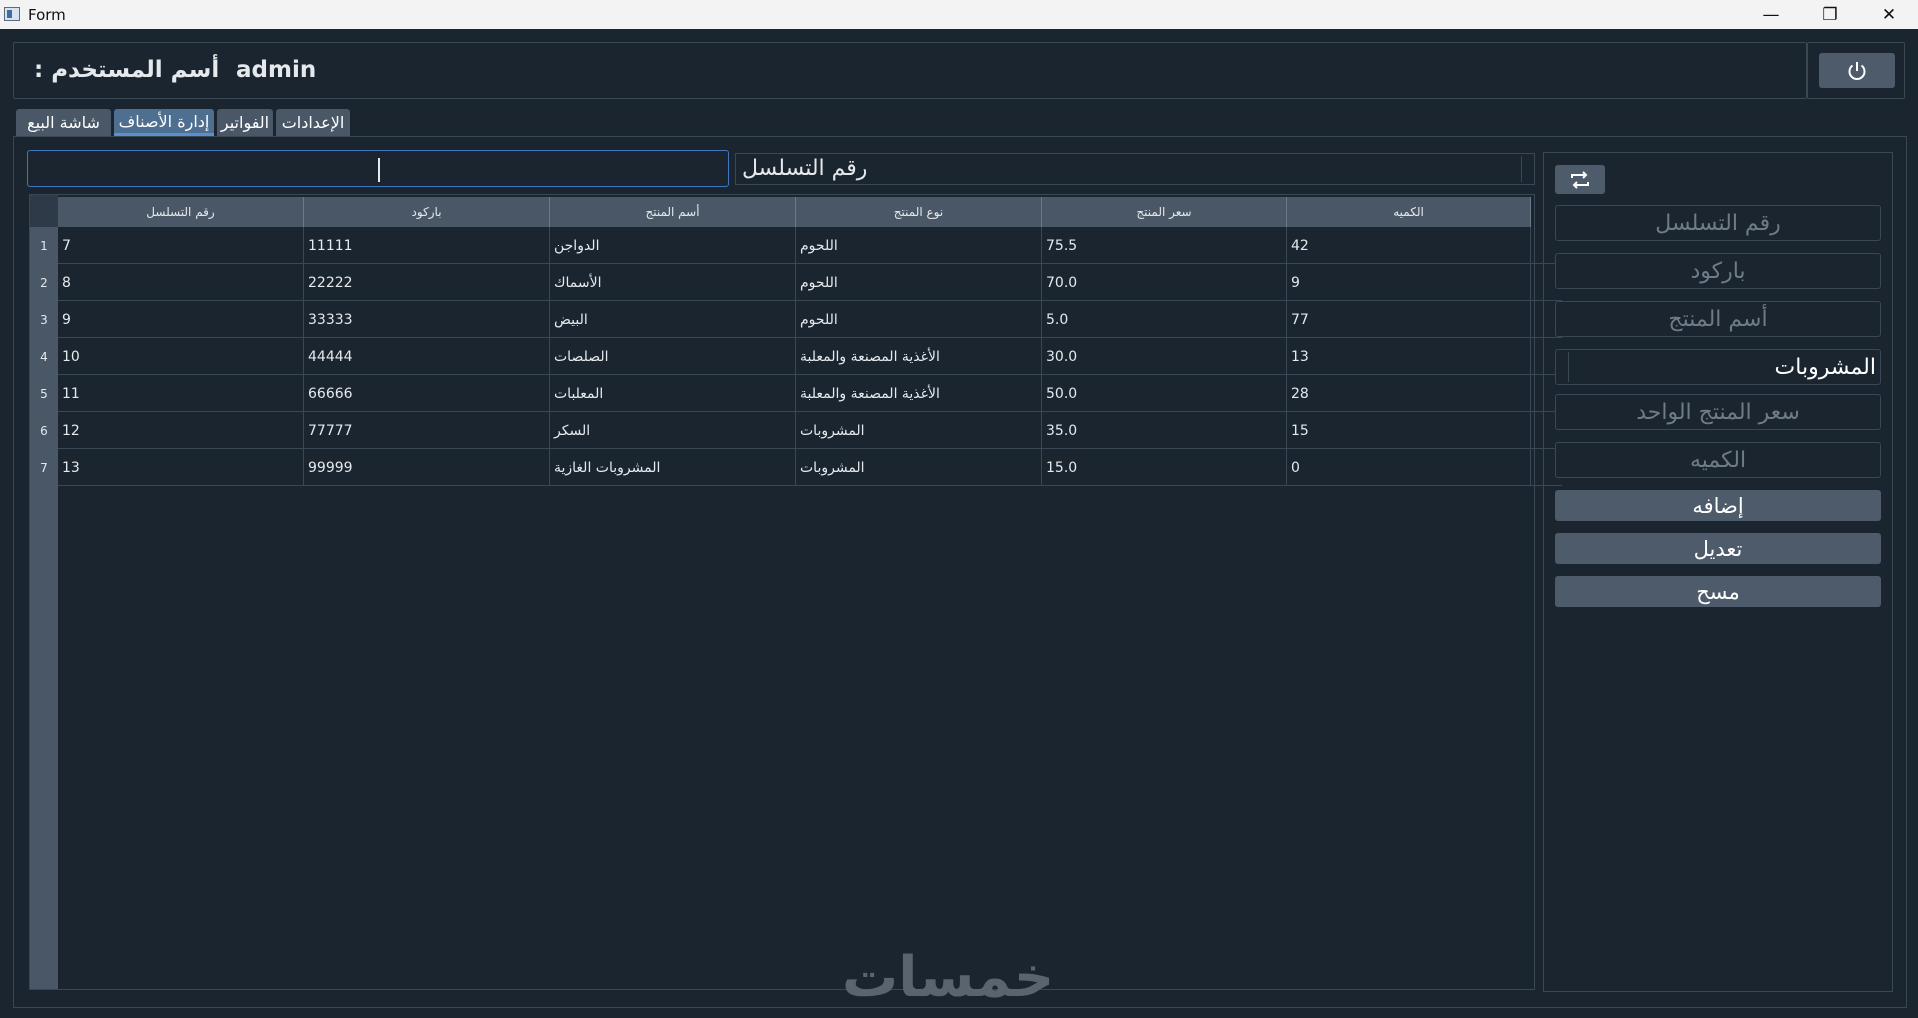  I want to click on table-corner, so click(44, 211).